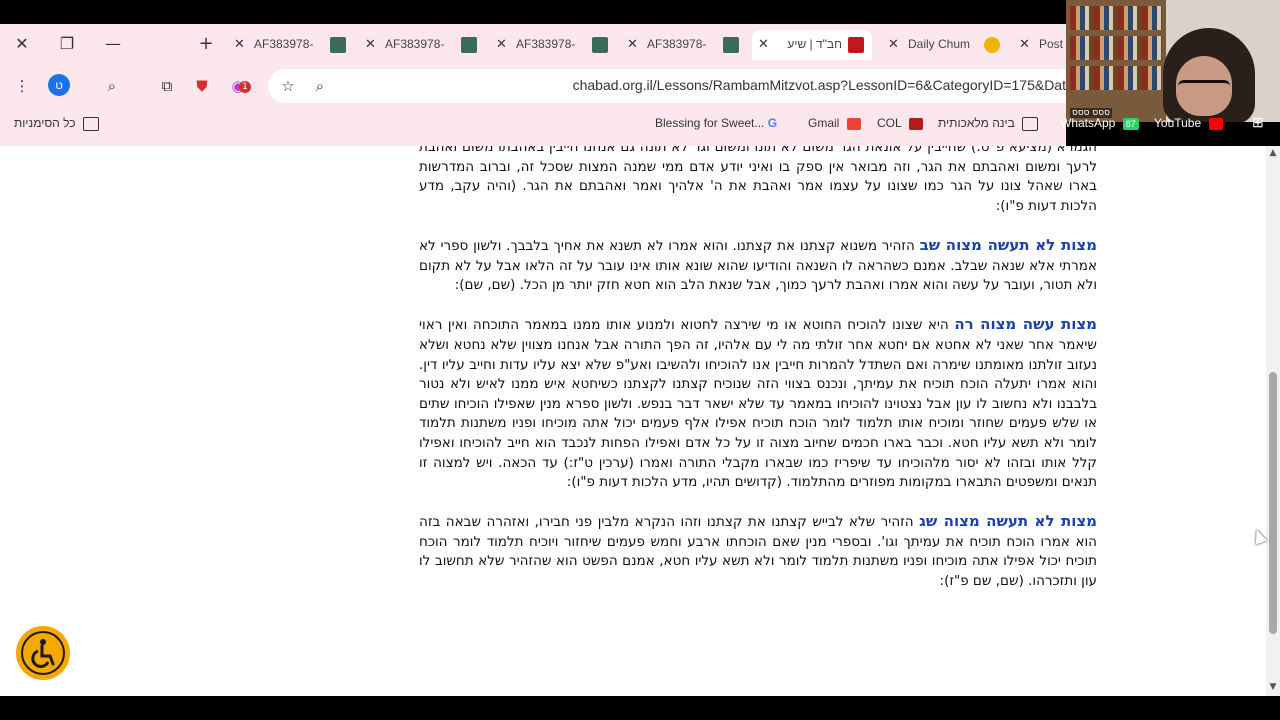 The image size is (1280, 720). I want to click on new-tab-icon: +, so click(206, 44).